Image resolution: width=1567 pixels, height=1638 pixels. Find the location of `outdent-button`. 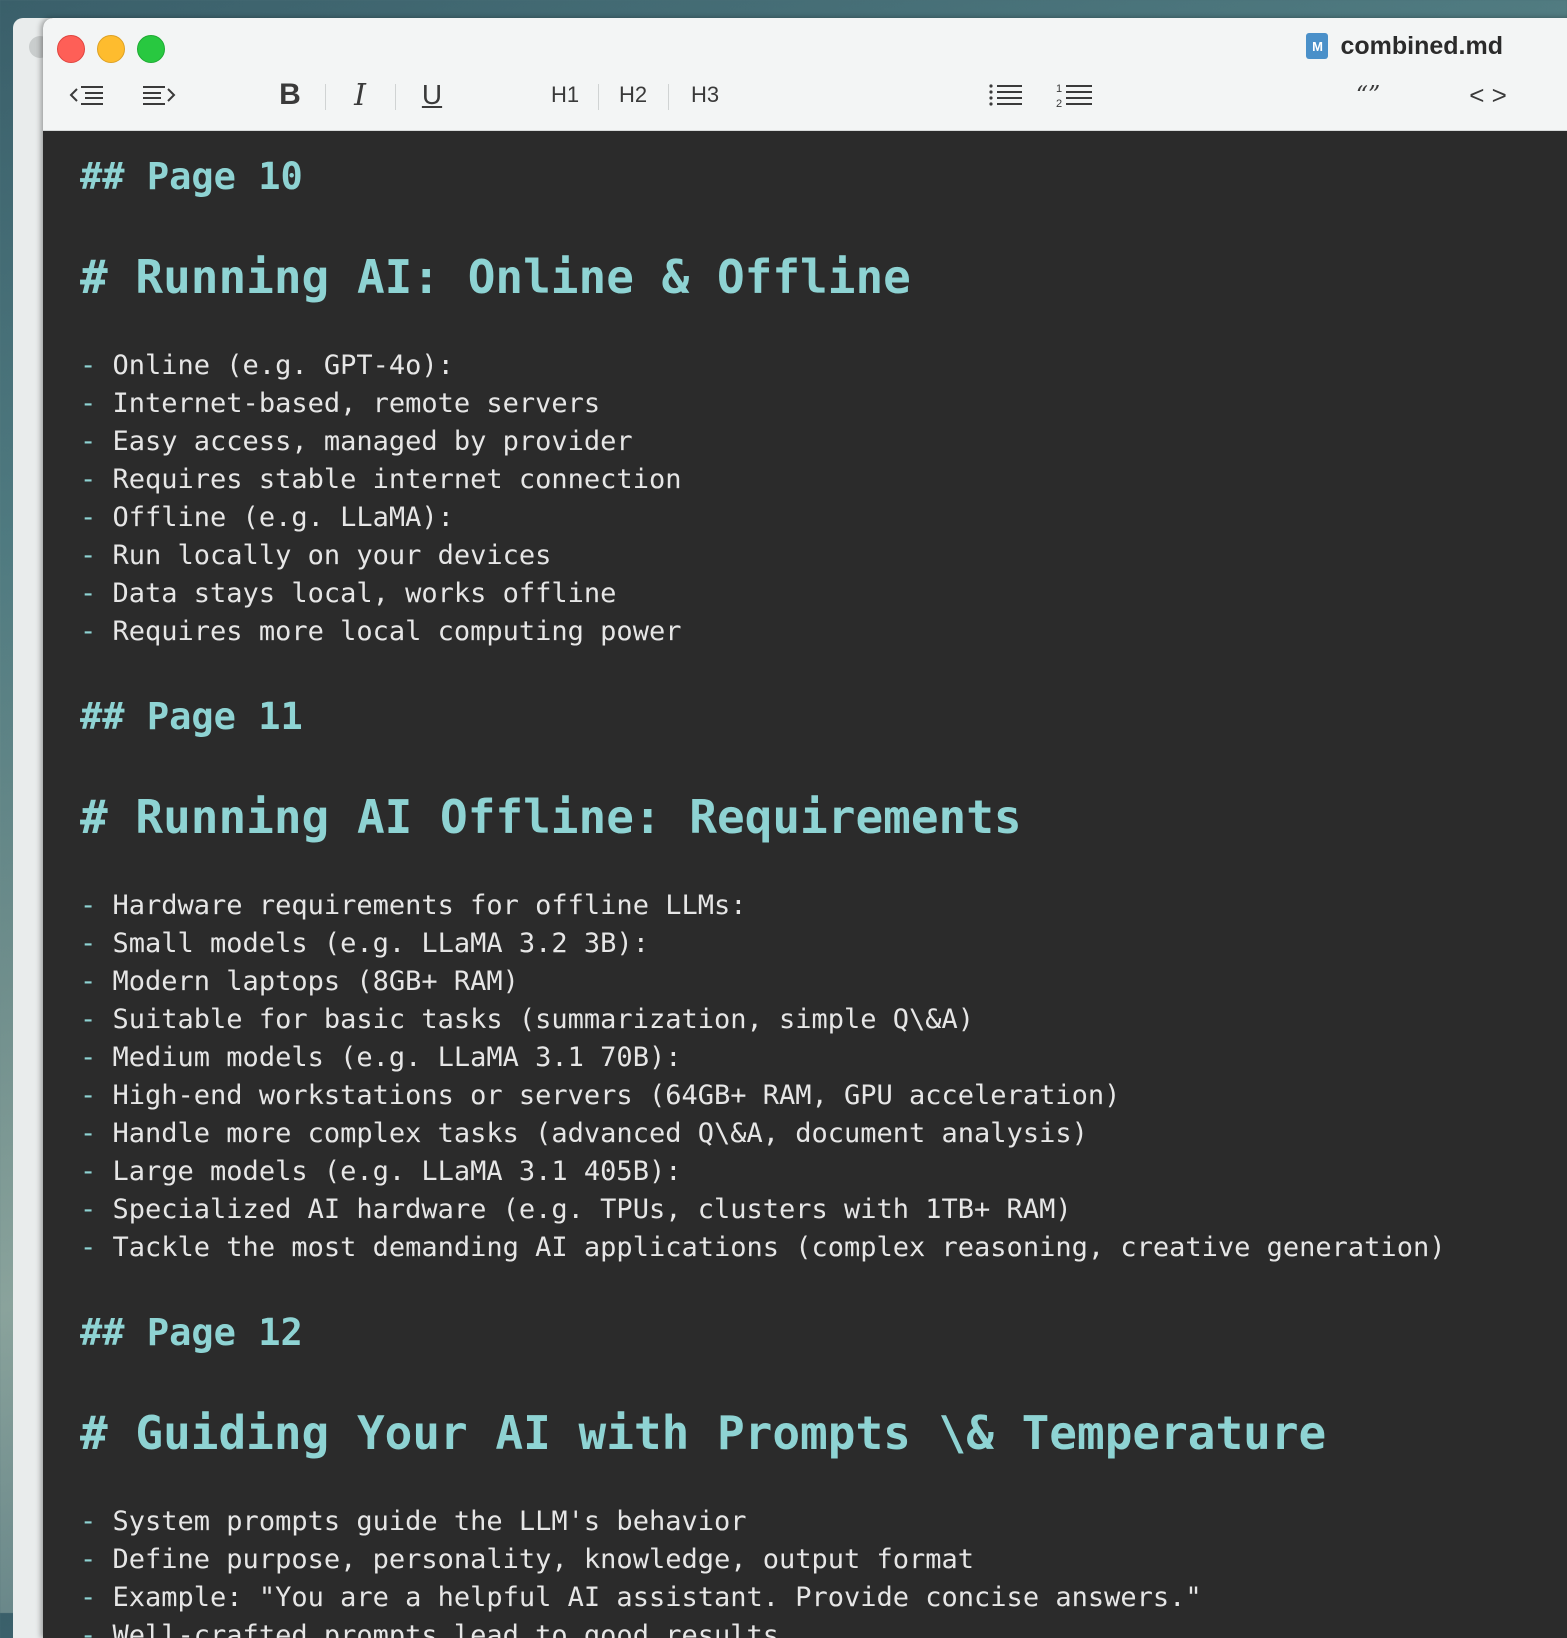

outdent-button is located at coordinates (87, 95).